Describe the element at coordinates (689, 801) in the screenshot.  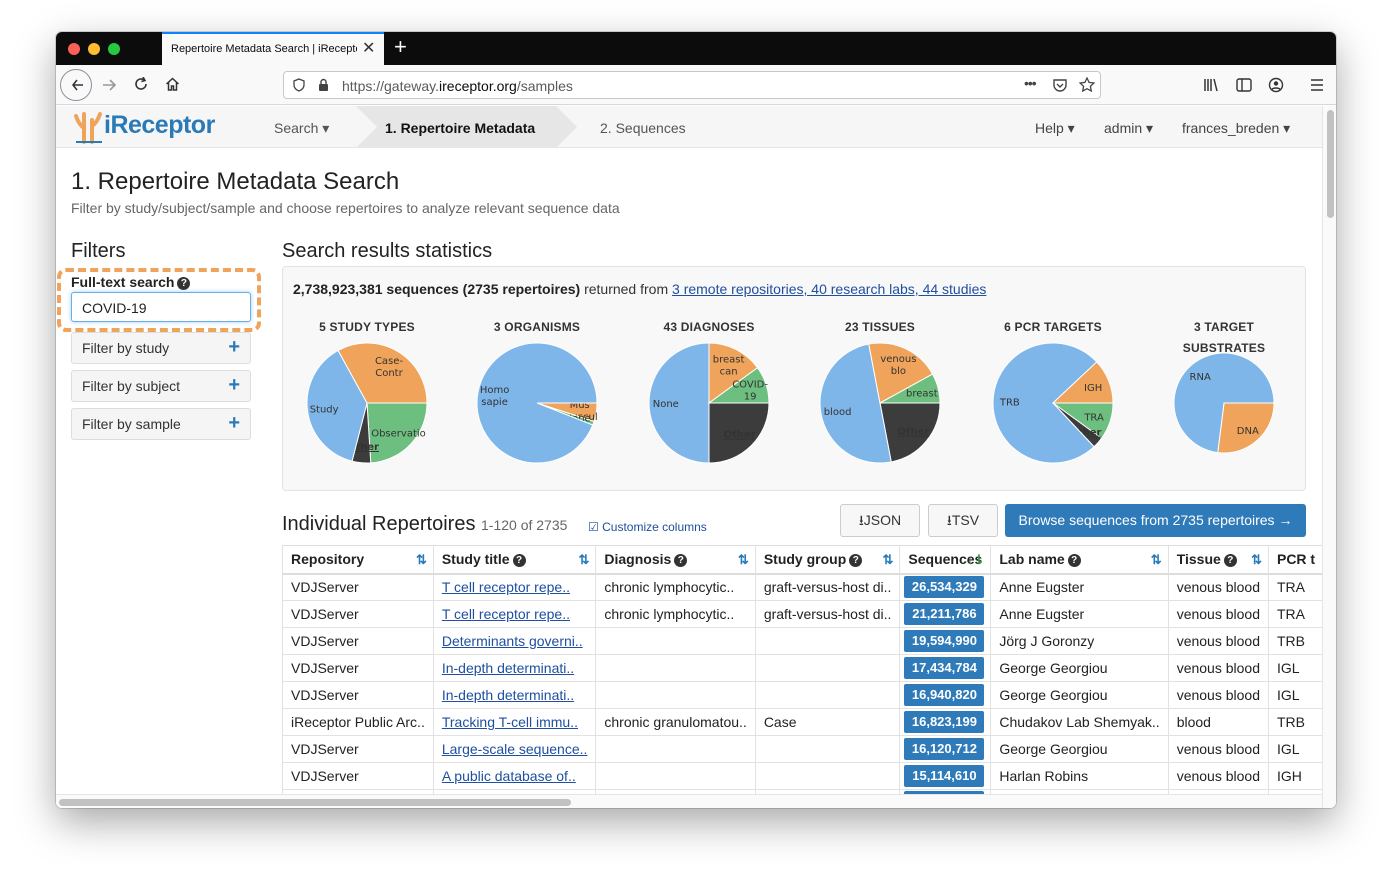
I see `horizontal-scrollbar` at that location.